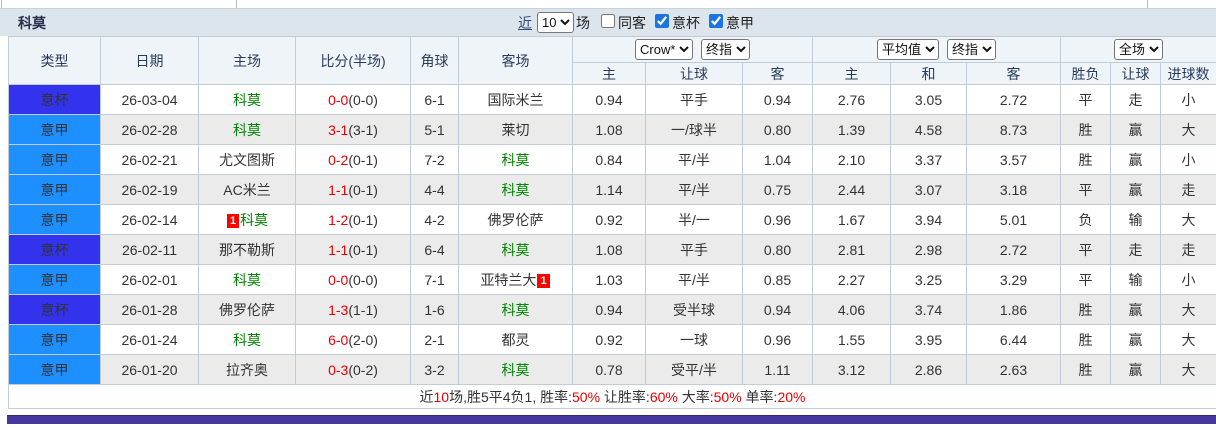  I want to click on summary-stat-value: 50%, so click(727, 396).